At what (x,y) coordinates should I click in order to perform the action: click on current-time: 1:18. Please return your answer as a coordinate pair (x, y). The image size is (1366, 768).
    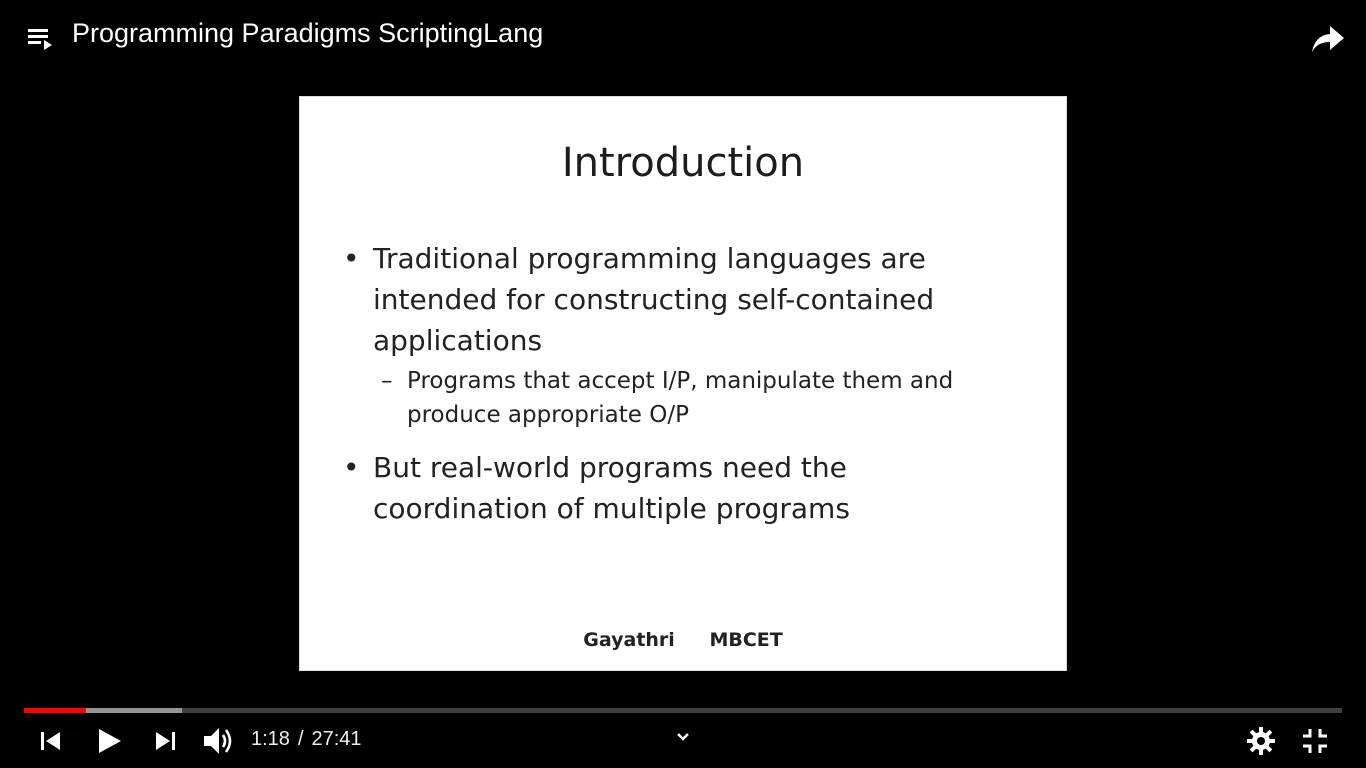
    Looking at the image, I should click on (270, 739).